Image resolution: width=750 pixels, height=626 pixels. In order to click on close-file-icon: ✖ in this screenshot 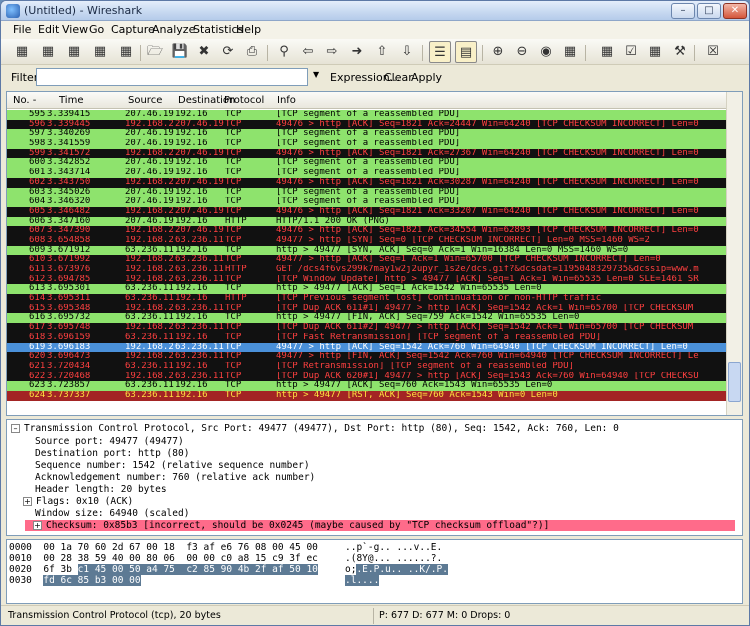, I will do `click(204, 52)`.